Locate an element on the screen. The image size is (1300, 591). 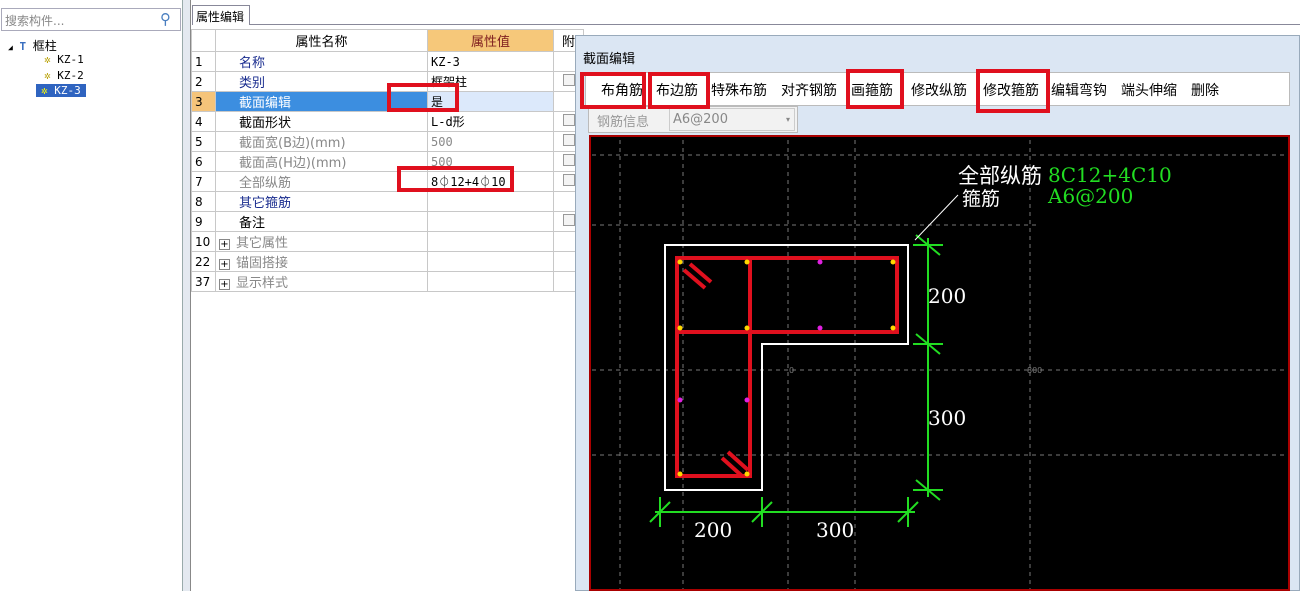
stirrup-value: A6@200 is located at coordinates (1090, 196).